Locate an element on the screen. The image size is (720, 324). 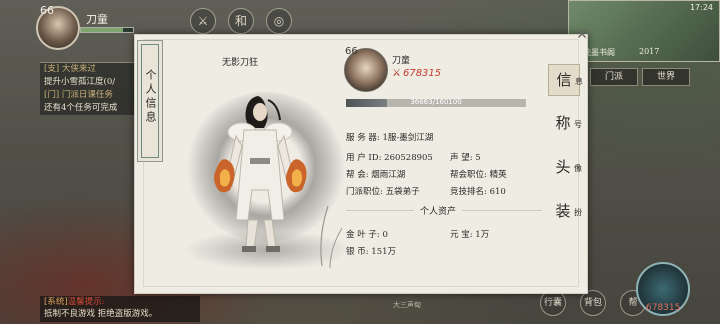
player-name: 刀童 is located at coordinates (97, 19).